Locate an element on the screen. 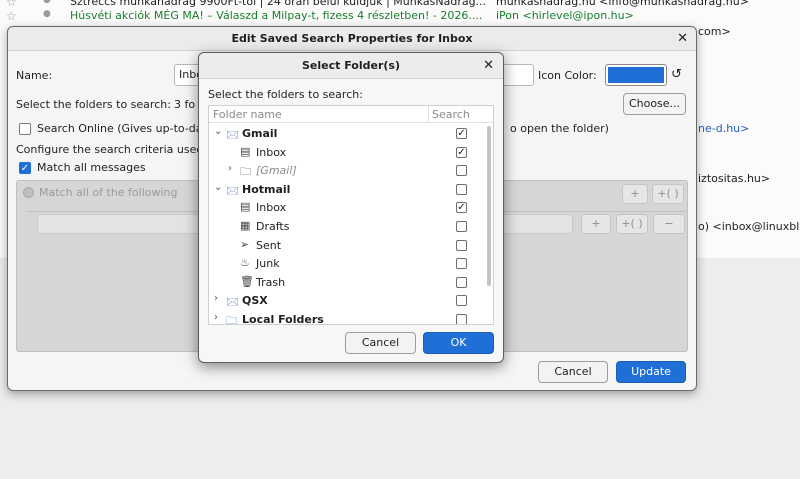 The image size is (800, 479). folder-name: Local Folders is located at coordinates (283, 319).